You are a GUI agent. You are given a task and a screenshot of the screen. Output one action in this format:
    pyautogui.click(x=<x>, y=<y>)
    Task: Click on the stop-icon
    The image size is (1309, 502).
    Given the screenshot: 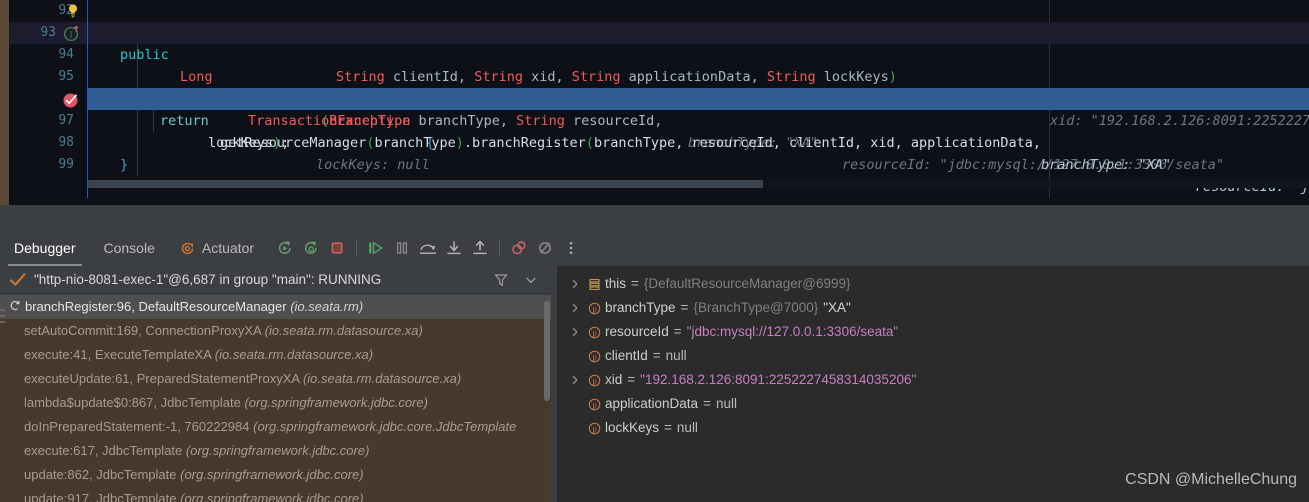 What is the action you would take?
    pyautogui.click(x=337, y=248)
    